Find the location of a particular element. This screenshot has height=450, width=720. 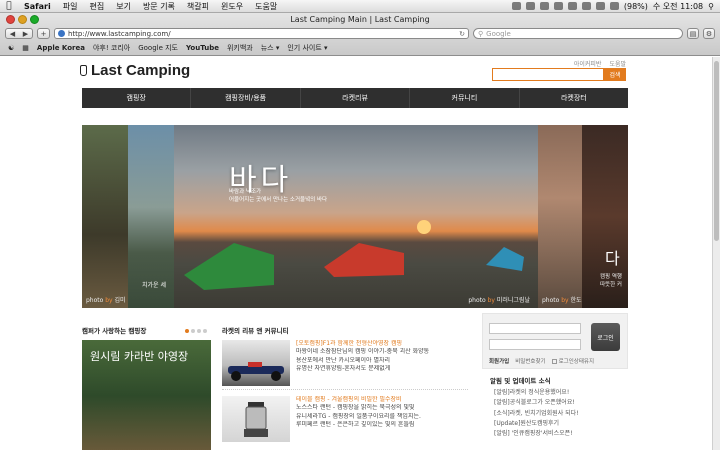

top-link-id: 아이커피반 is located at coordinates (588, 63).